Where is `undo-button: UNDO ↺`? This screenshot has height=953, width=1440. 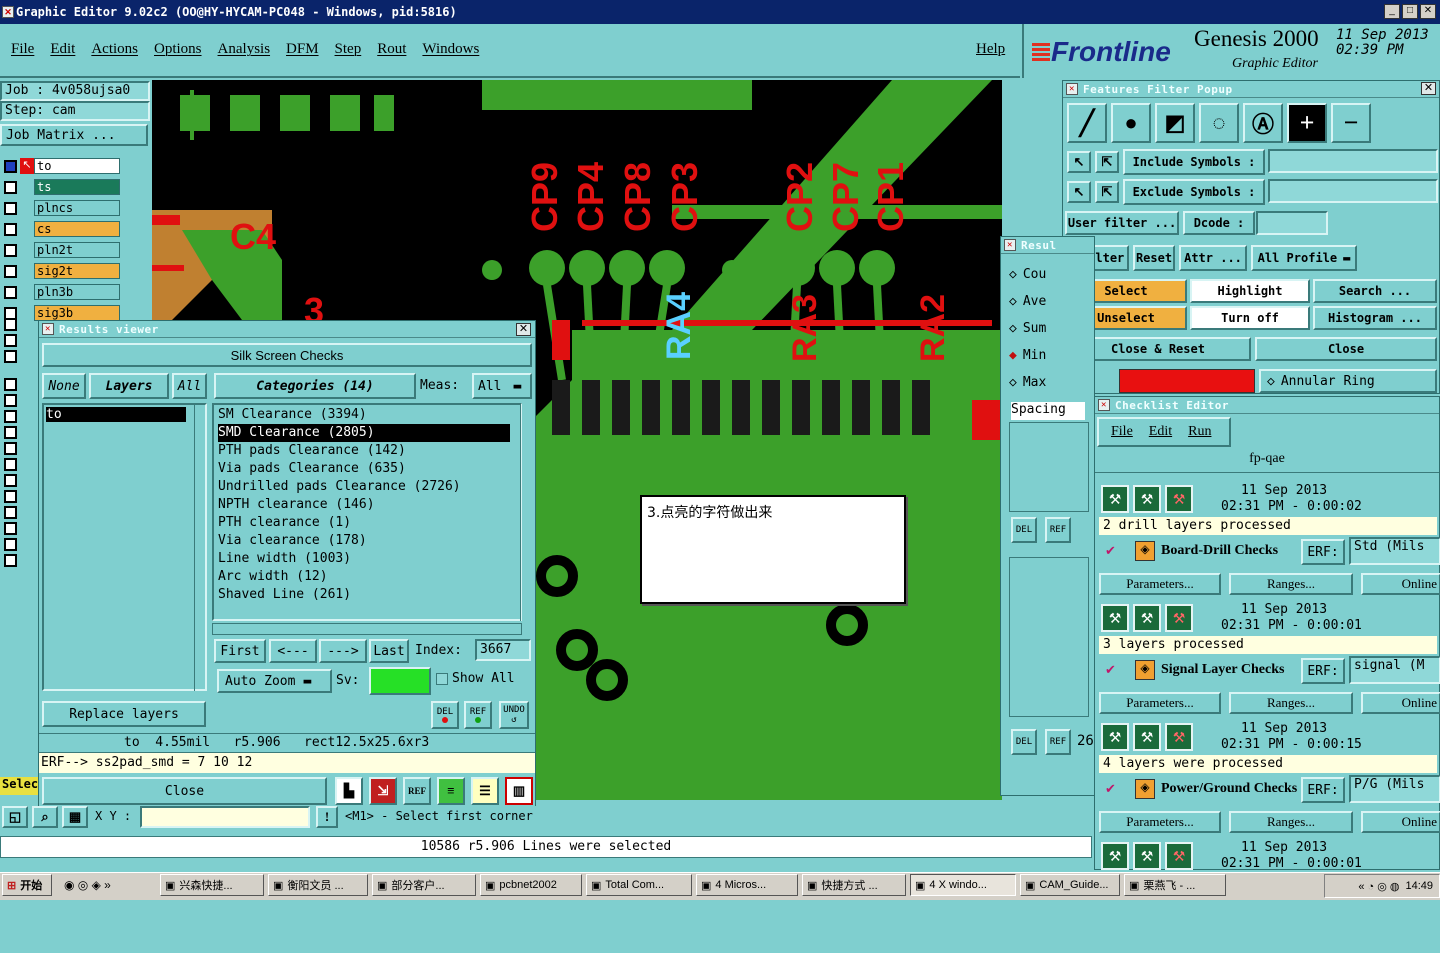 undo-button: UNDO ↺ is located at coordinates (514, 715).